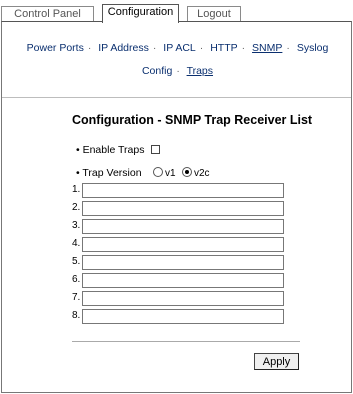 The height and width of the screenshot is (394, 353). Describe the element at coordinates (76, 279) in the screenshot. I see `receiver-number: 6.` at that location.